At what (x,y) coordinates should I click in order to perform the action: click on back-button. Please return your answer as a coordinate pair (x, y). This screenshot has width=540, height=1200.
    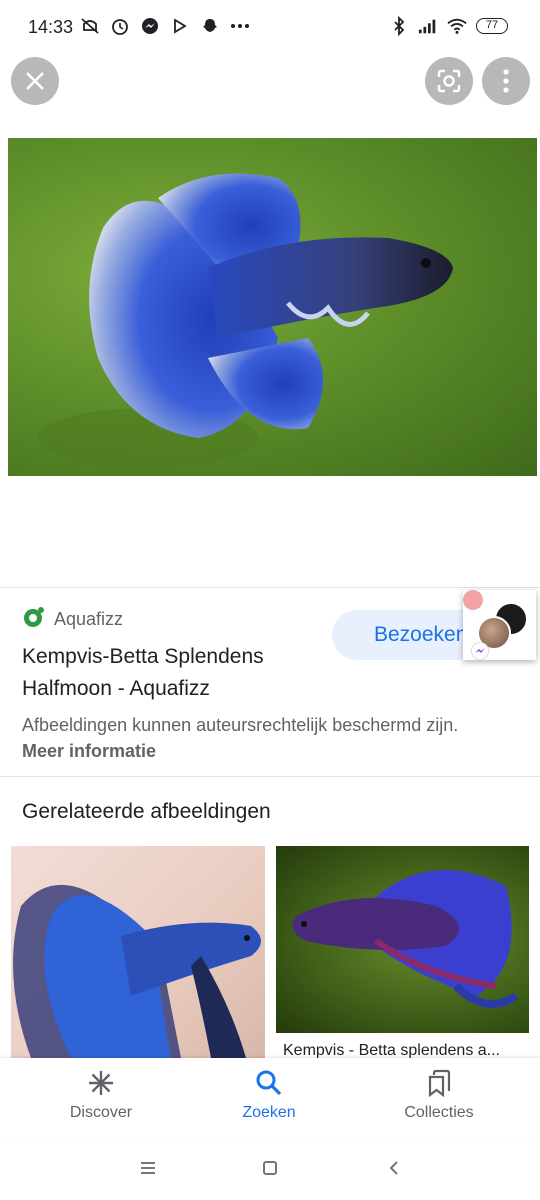
    Looking at the image, I should click on (394, 1168).